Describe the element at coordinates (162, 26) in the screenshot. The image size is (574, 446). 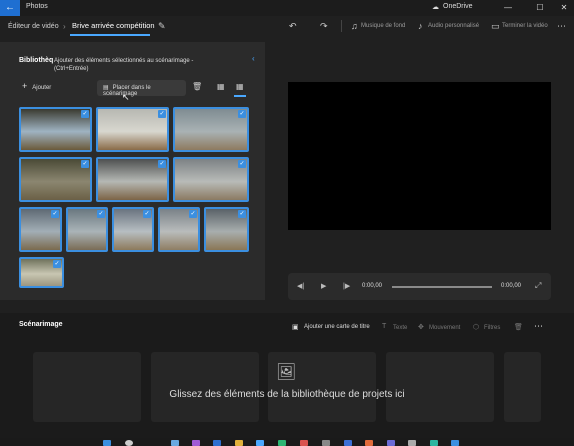
I see `pencil-icon: ✎` at that location.